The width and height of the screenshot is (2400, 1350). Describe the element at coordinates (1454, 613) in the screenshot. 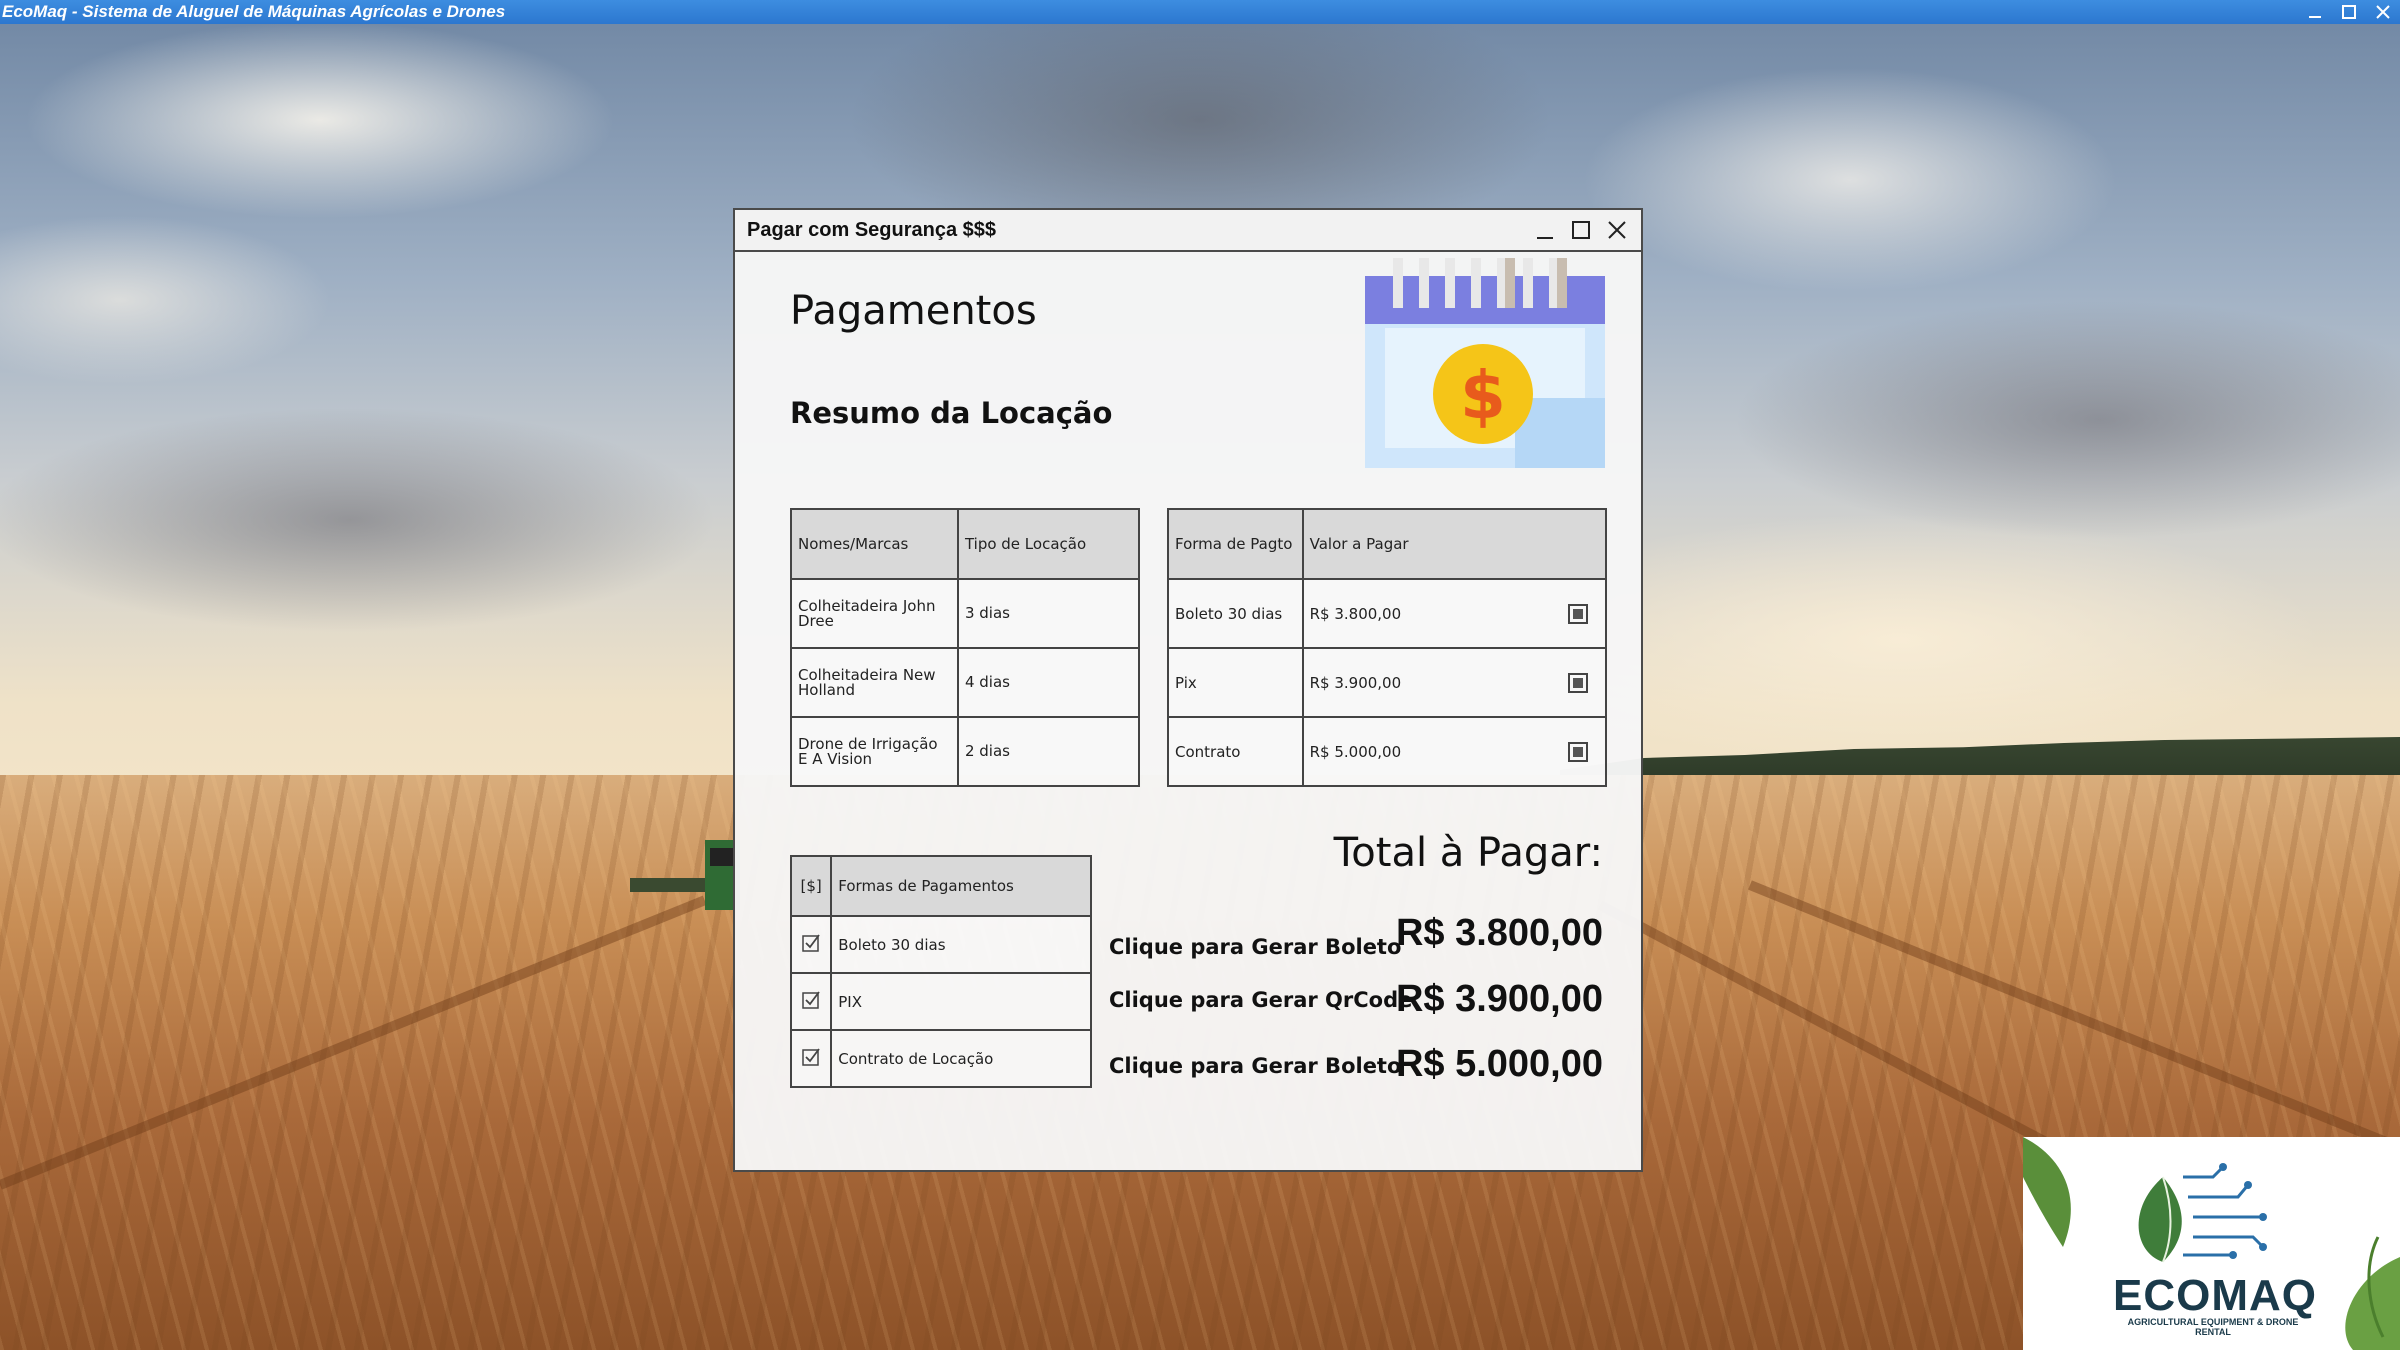

I see `payment-value-cell: R$ 3.800,00` at that location.